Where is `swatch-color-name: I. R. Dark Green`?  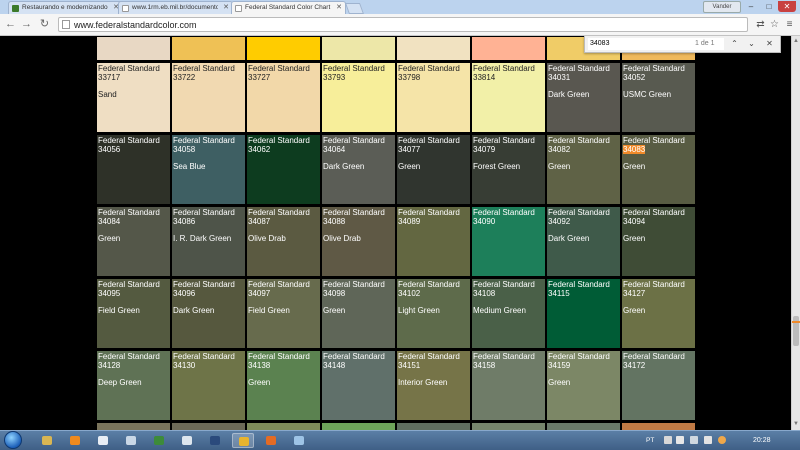
swatch-color-name: I. R. Dark Green is located at coordinates (202, 238).